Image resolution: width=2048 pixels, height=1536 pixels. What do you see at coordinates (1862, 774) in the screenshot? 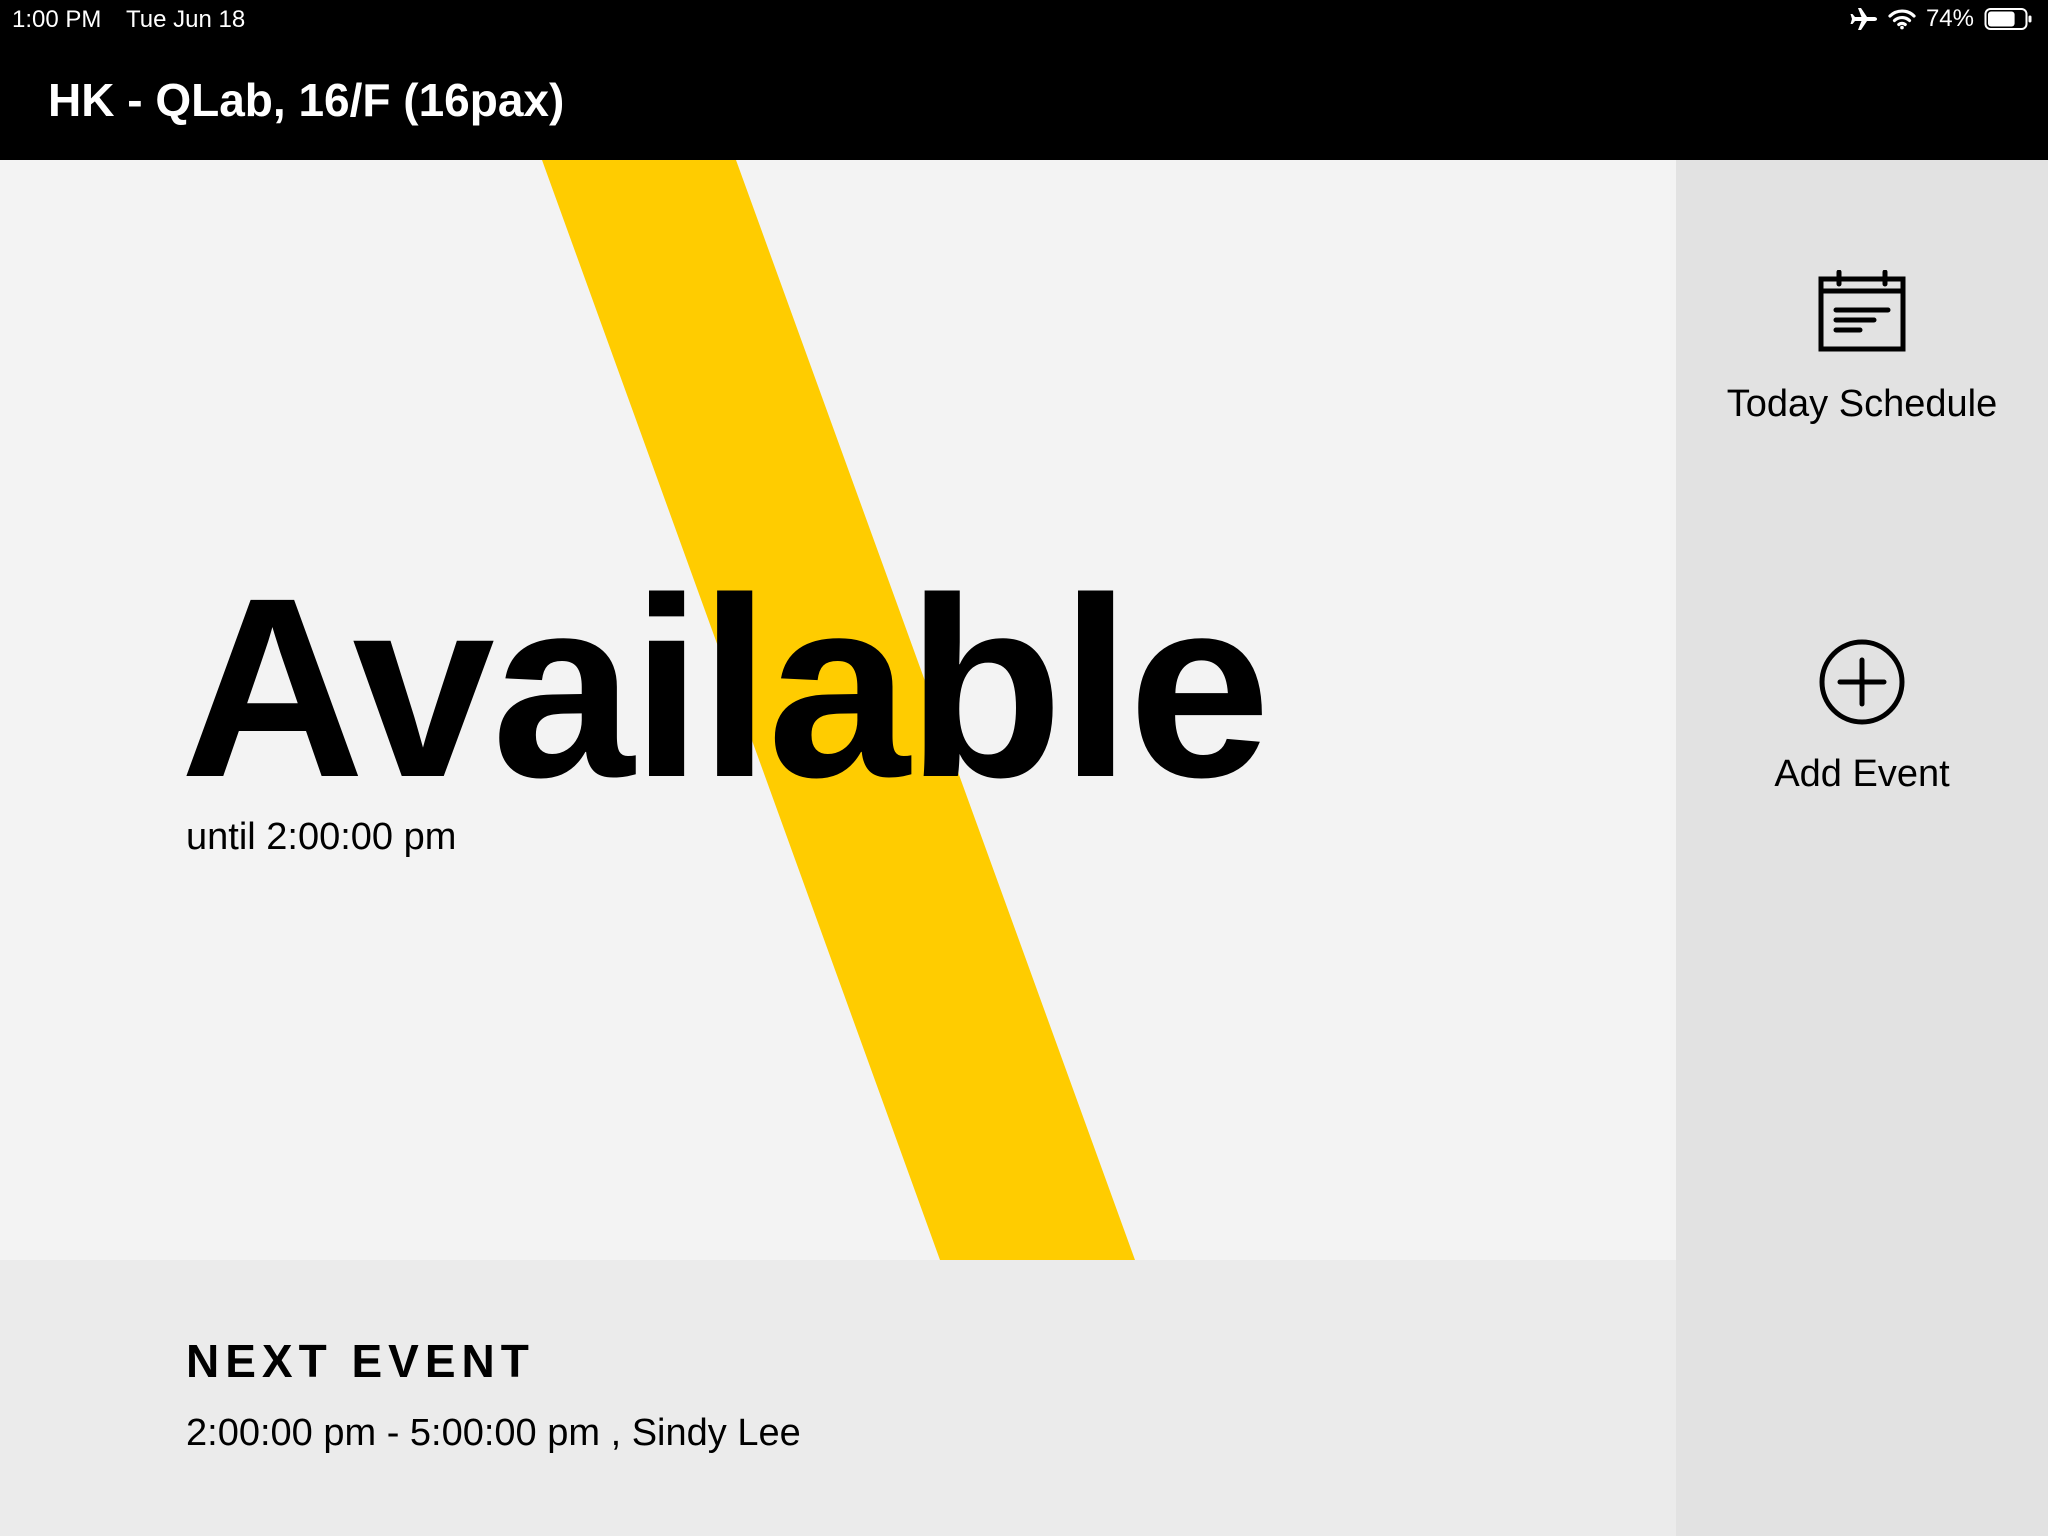
I see `add-event-label: Add Event` at bounding box center [1862, 774].